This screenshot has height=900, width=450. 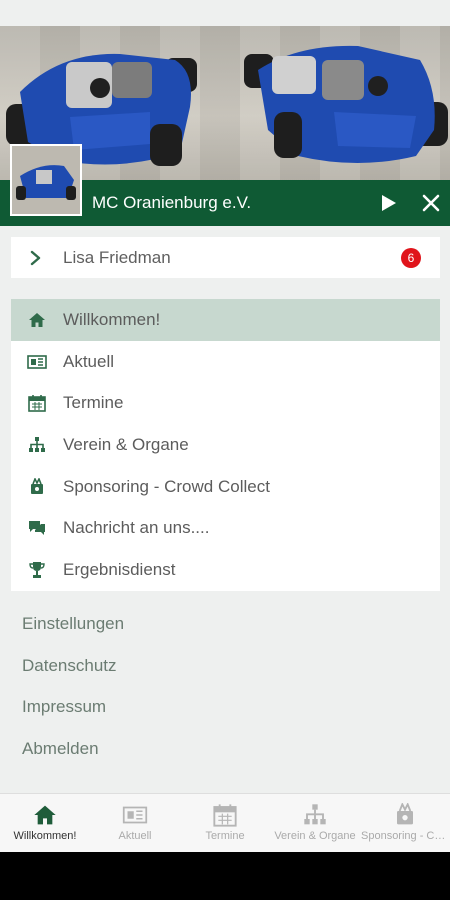 What do you see at coordinates (41, 258) in the screenshot?
I see `chevron-right-icon` at bounding box center [41, 258].